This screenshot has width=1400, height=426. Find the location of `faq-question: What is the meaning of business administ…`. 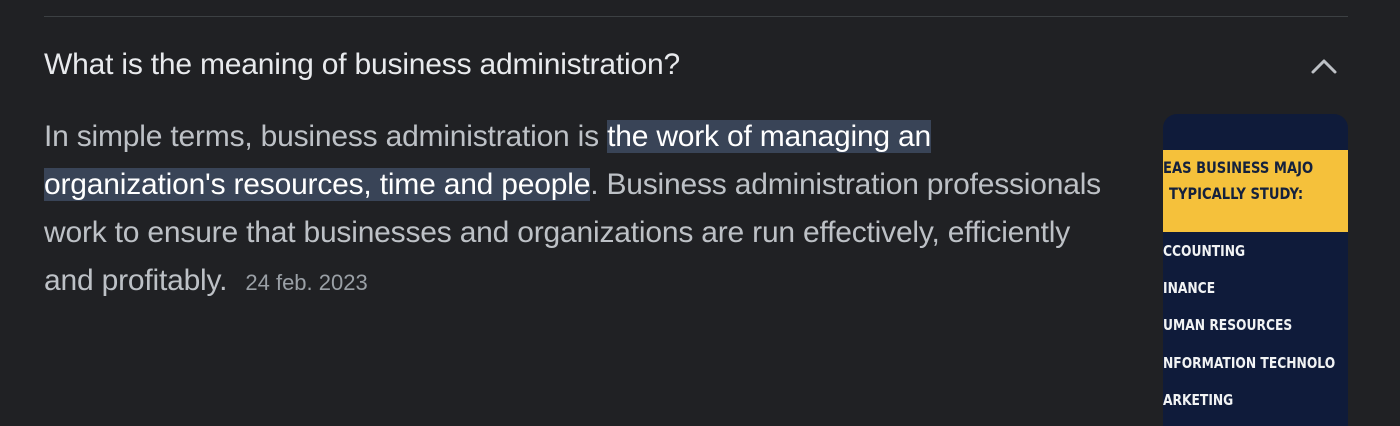

faq-question: What is the meaning of business administ… is located at coordinates (362, 65).